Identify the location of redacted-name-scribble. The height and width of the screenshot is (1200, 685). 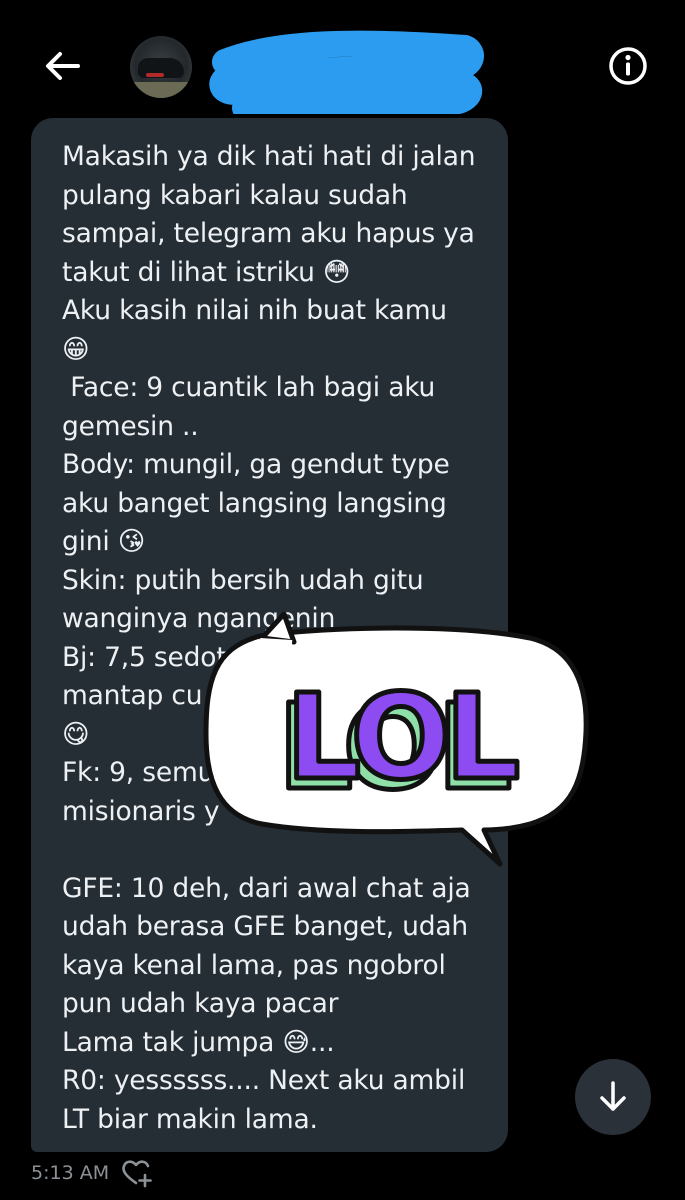
(346, 72).